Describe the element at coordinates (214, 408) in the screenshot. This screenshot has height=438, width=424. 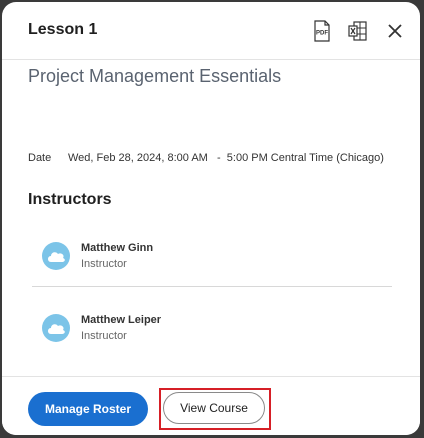
I see `view-course-button: View Course` at that location.